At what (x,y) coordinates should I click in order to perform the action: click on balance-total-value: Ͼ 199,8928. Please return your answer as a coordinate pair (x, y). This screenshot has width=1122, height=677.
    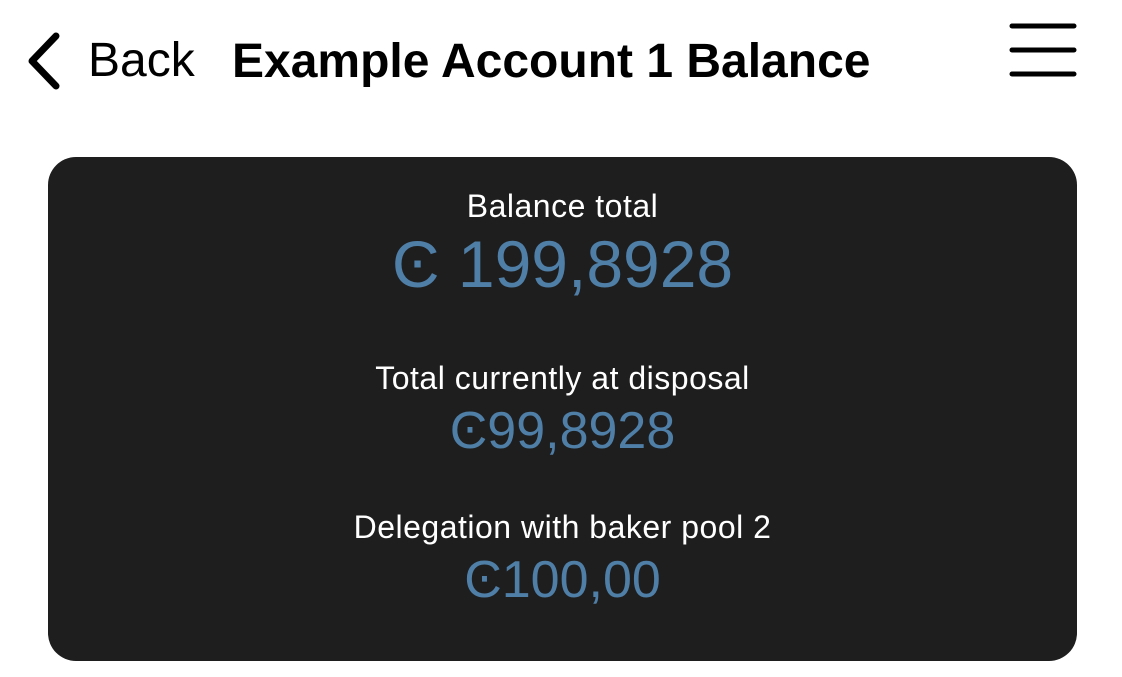
    Looking at the image, I should click on (562, 264).